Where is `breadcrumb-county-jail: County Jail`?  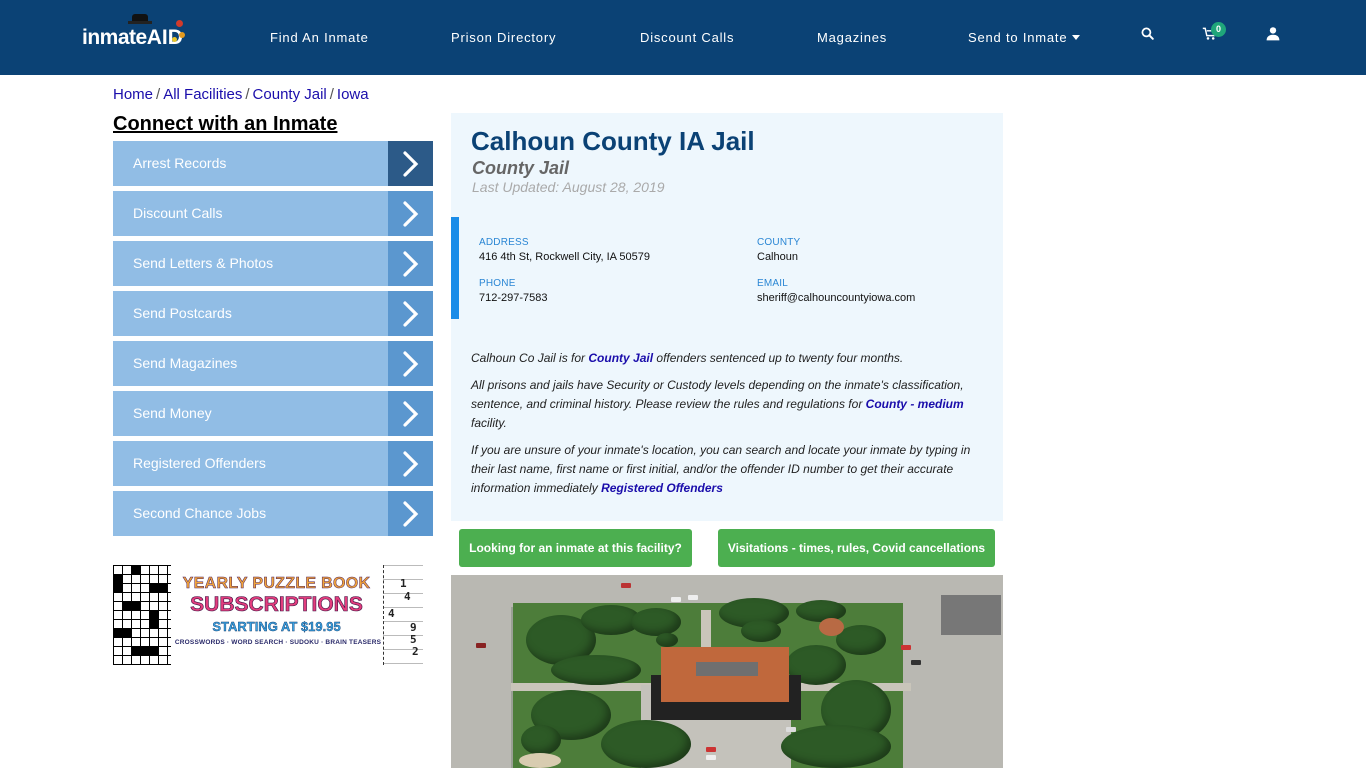 breadcrumb-county-jail: County Jail is located at coordinates (290, 94).